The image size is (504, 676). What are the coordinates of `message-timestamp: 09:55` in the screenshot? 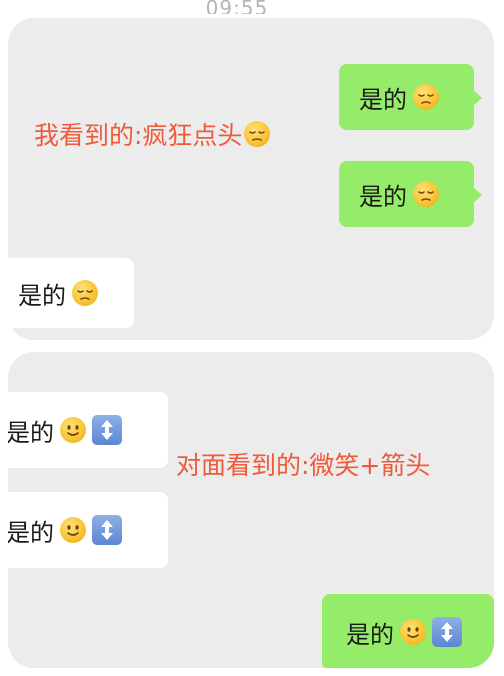 It's located at (237, 7).